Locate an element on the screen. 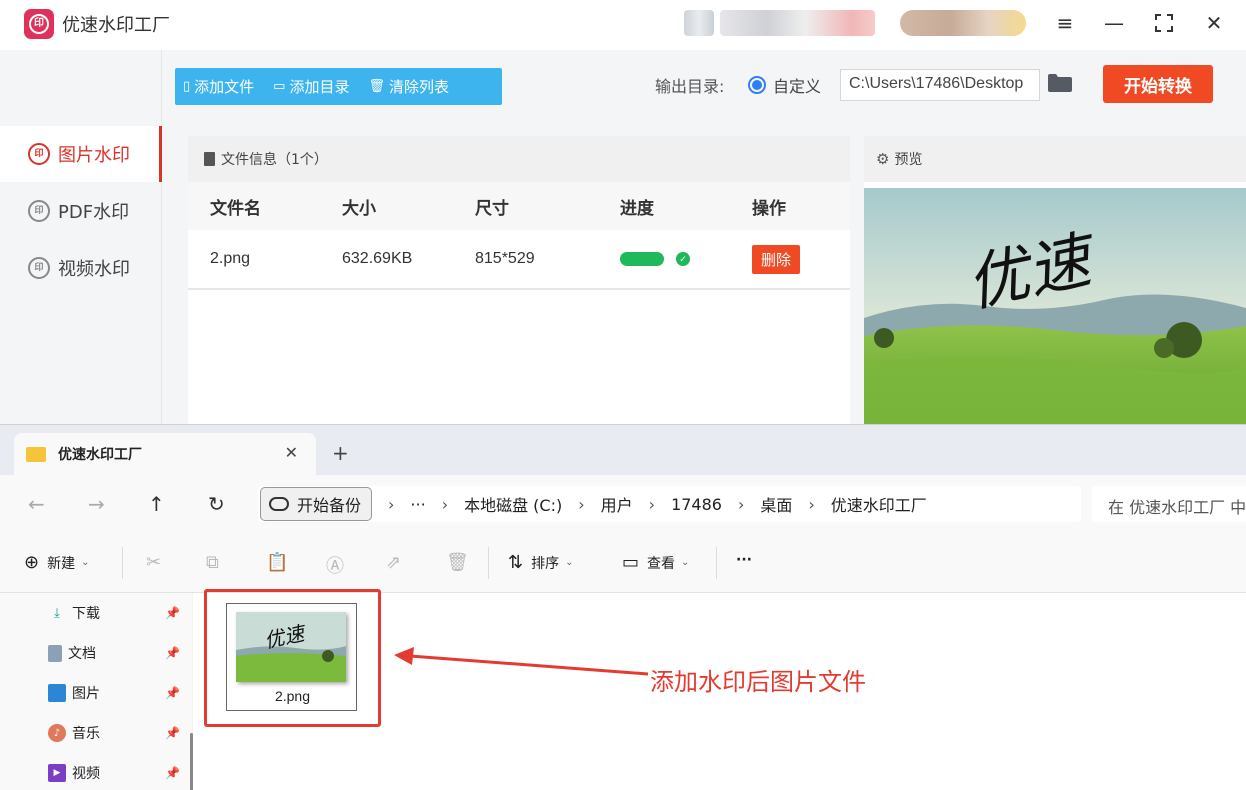 The height and width of the screenshot is (790, 1246). add-file-button: ▯ 添加文件 is located at coordinates (220, 86).